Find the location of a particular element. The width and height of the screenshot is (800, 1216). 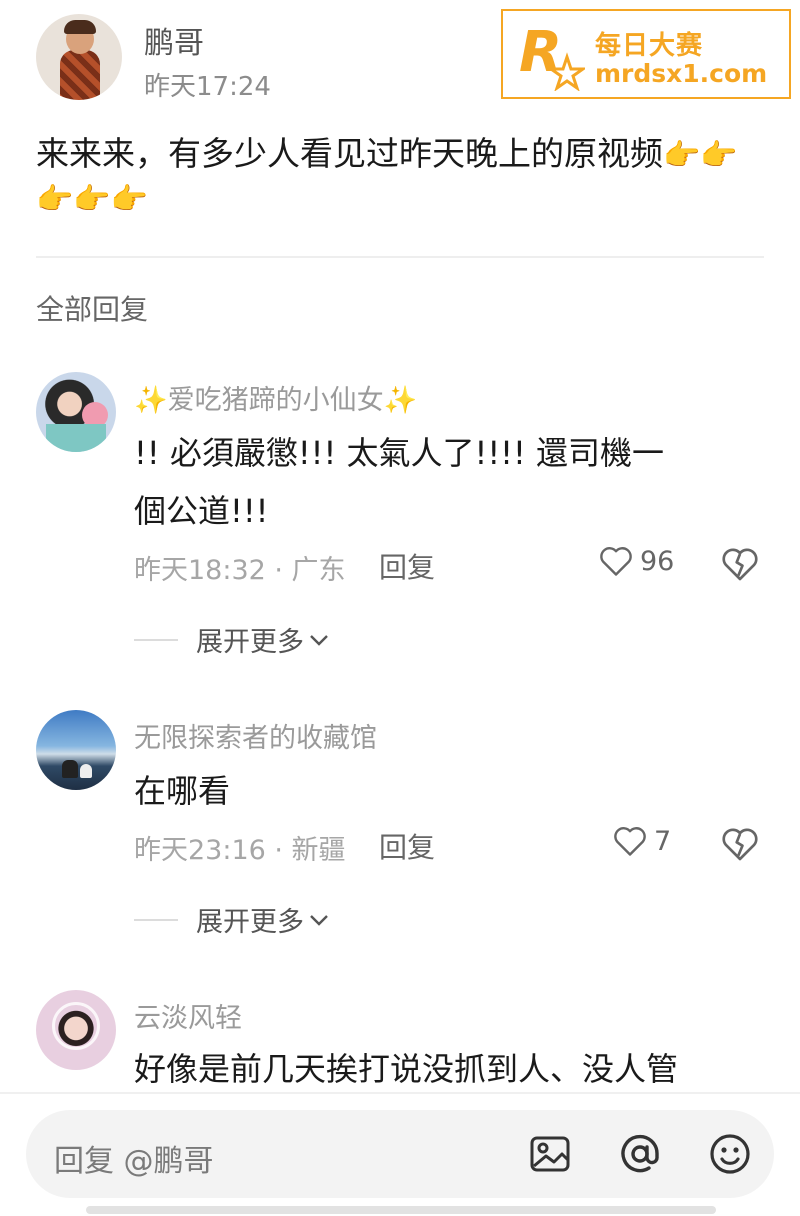

svg-text: R is located at coordinates (540, 52).